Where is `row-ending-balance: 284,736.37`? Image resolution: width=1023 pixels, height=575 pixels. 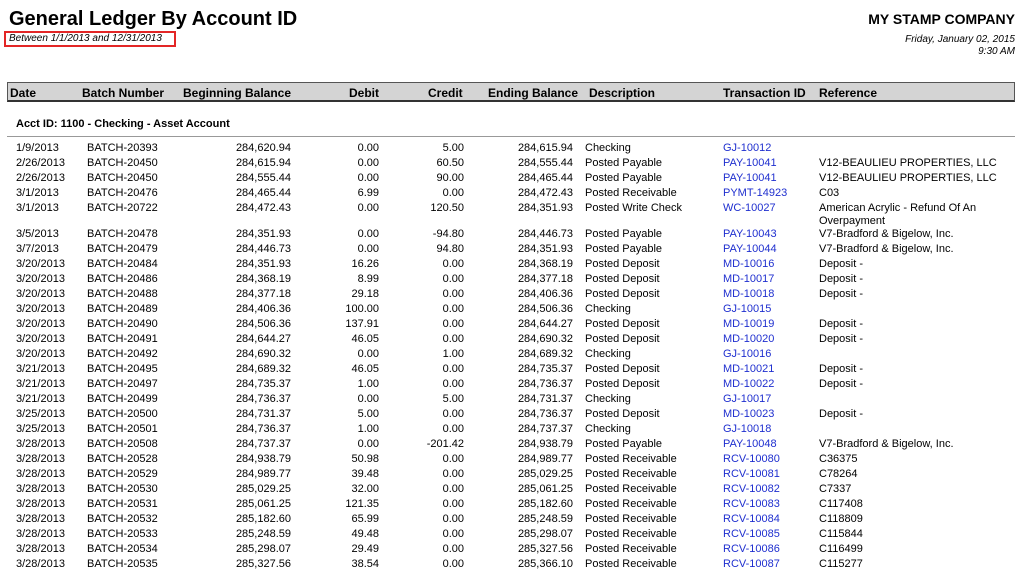 row-ending-balance: 284,736.37 is located at coordinates (545, 414).